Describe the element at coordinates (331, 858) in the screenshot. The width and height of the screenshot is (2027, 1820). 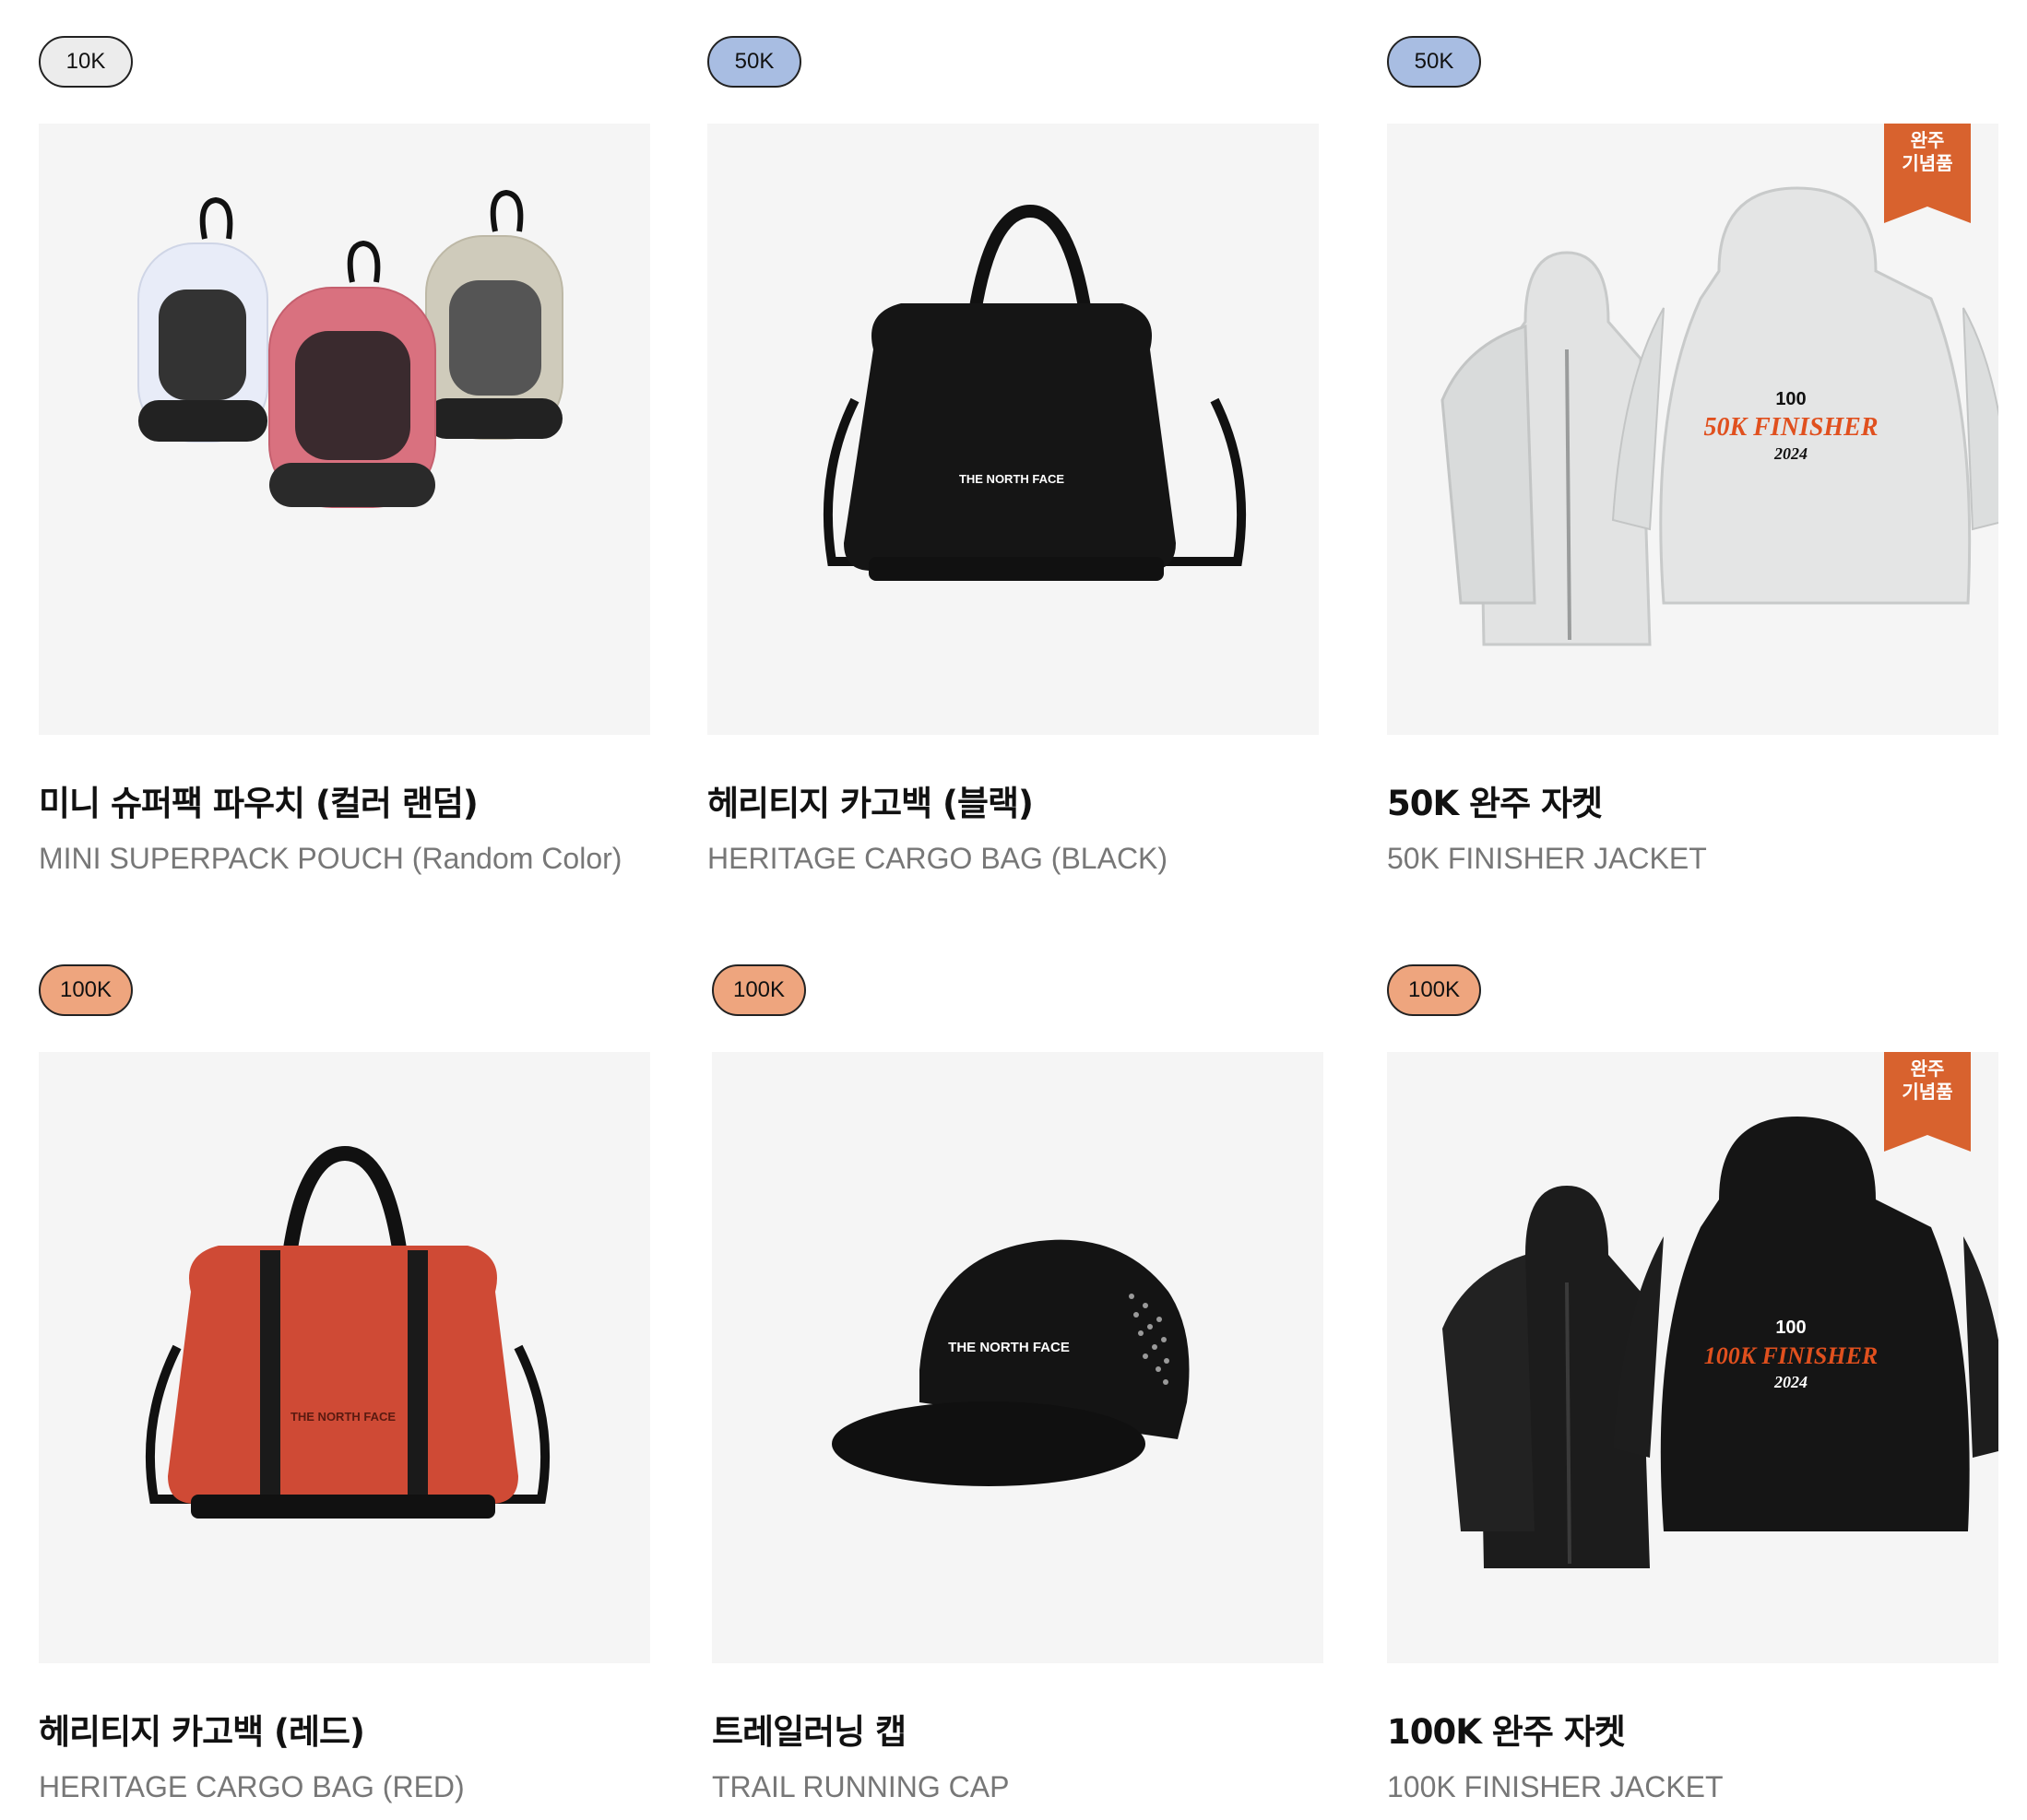
I see `product-subtitle: MINI SUPERPACK POUCH (Random Color)` at that location.